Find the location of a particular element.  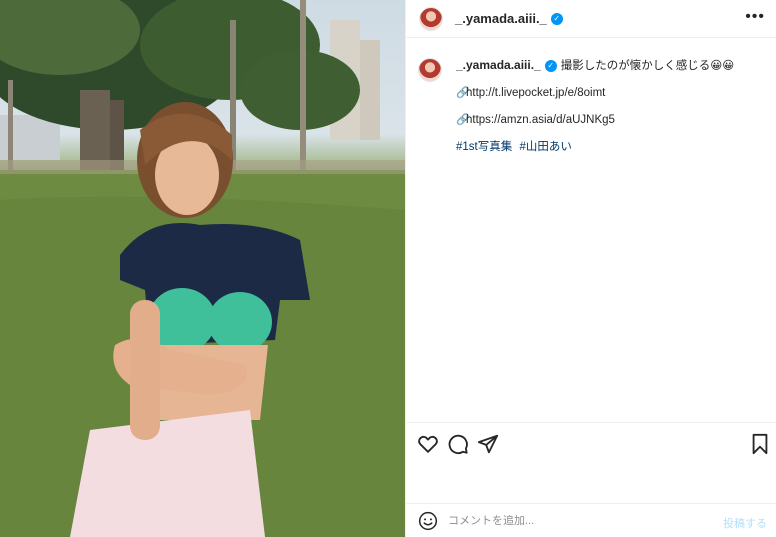

caption-link-1: http://t.livepocket.jp/e/8oimt is located at coordinates (535, 93).